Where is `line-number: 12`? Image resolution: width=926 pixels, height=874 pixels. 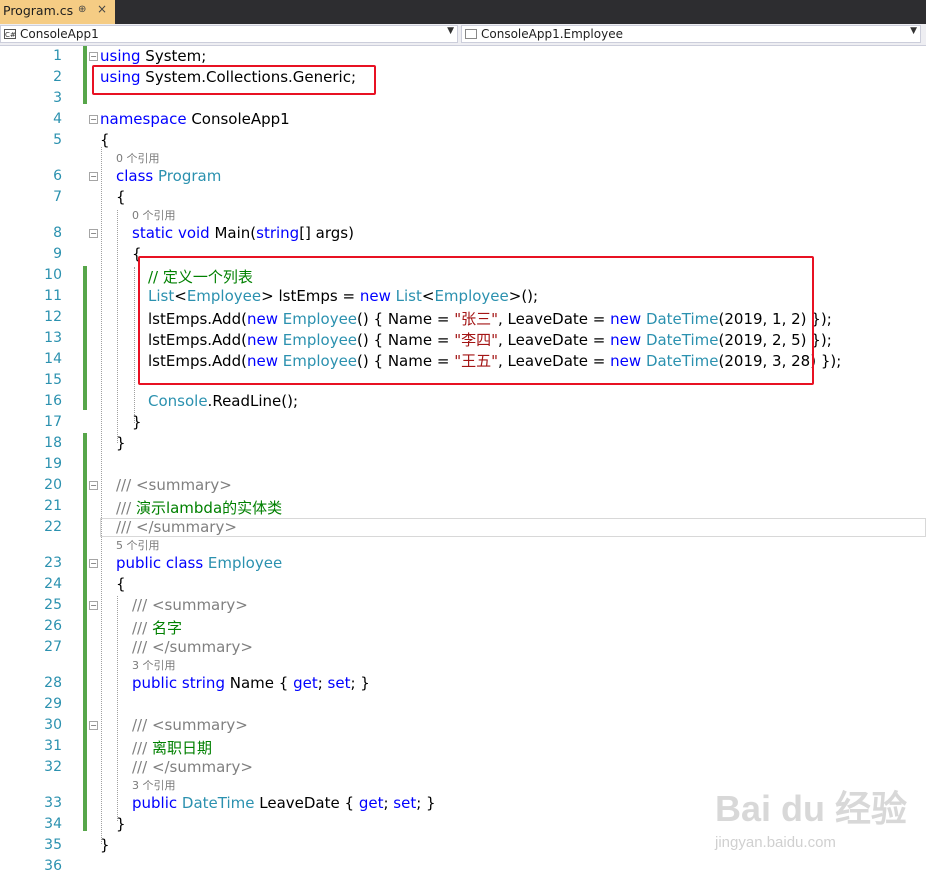 line-number: 12 is located at coordinates (53, 317).